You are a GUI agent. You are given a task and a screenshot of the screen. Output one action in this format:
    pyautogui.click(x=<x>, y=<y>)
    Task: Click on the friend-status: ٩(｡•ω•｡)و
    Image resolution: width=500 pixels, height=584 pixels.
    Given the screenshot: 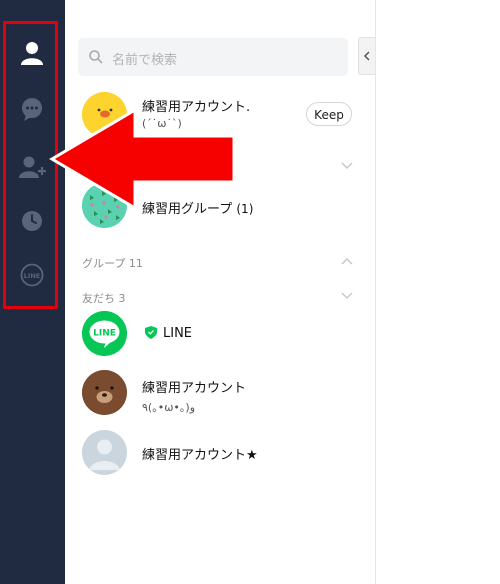 What is the action you would take?
    pyautogui.click(x=169, y=407)
    